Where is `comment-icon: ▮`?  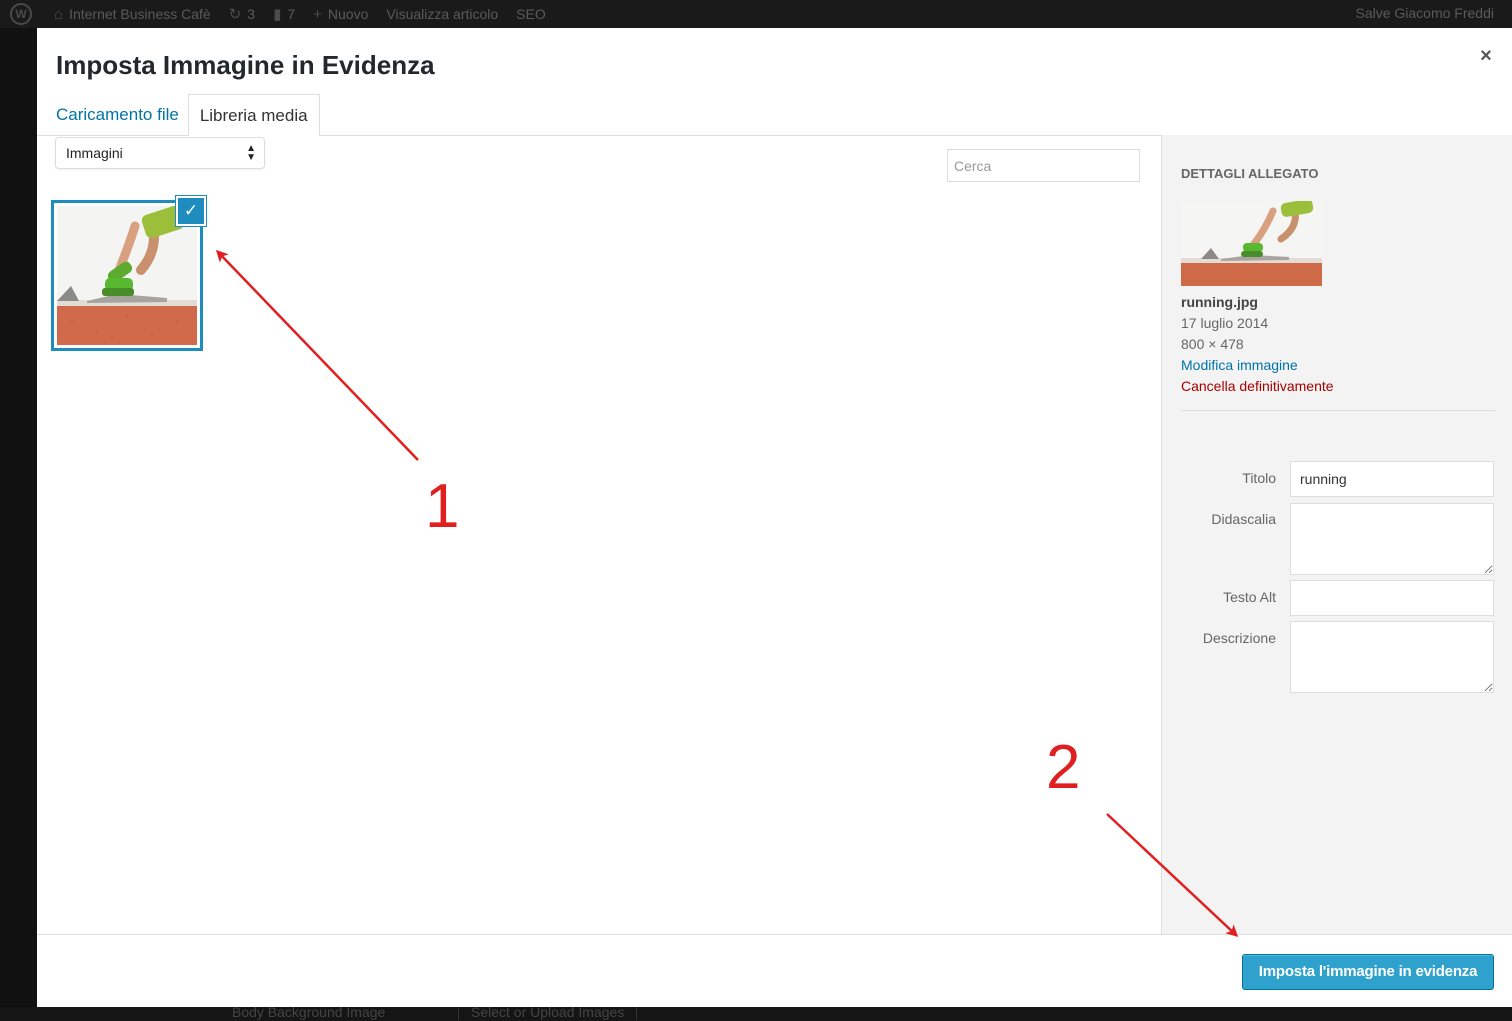 comment-icon: ▮ is located at coordinates (277, 14).